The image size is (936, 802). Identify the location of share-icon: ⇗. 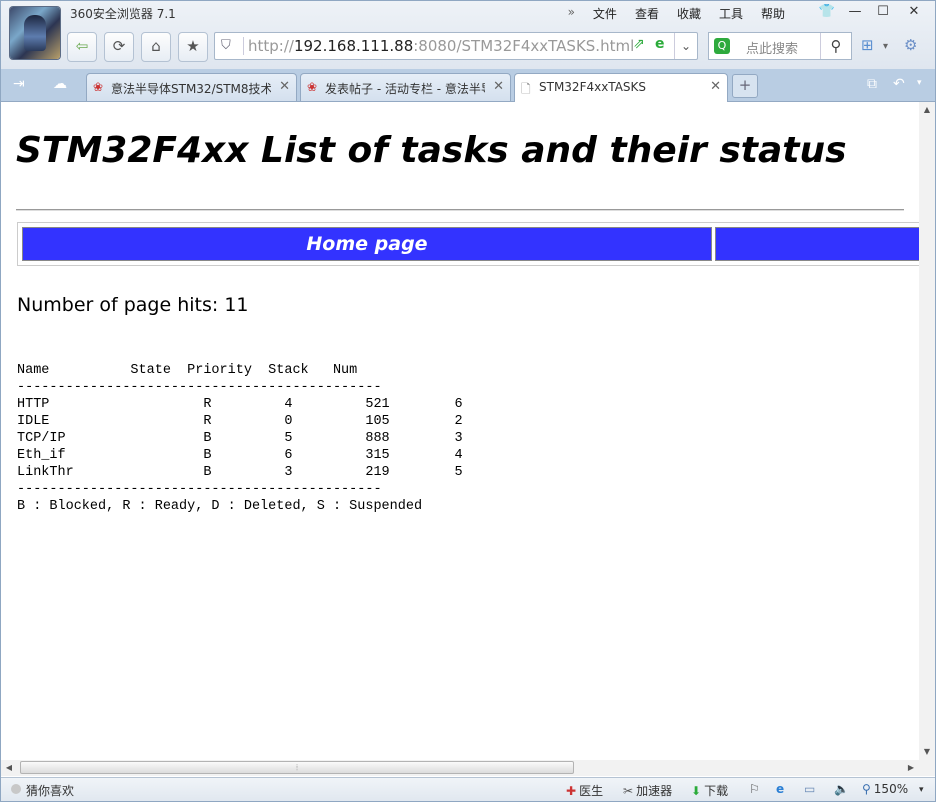
(639, 44).